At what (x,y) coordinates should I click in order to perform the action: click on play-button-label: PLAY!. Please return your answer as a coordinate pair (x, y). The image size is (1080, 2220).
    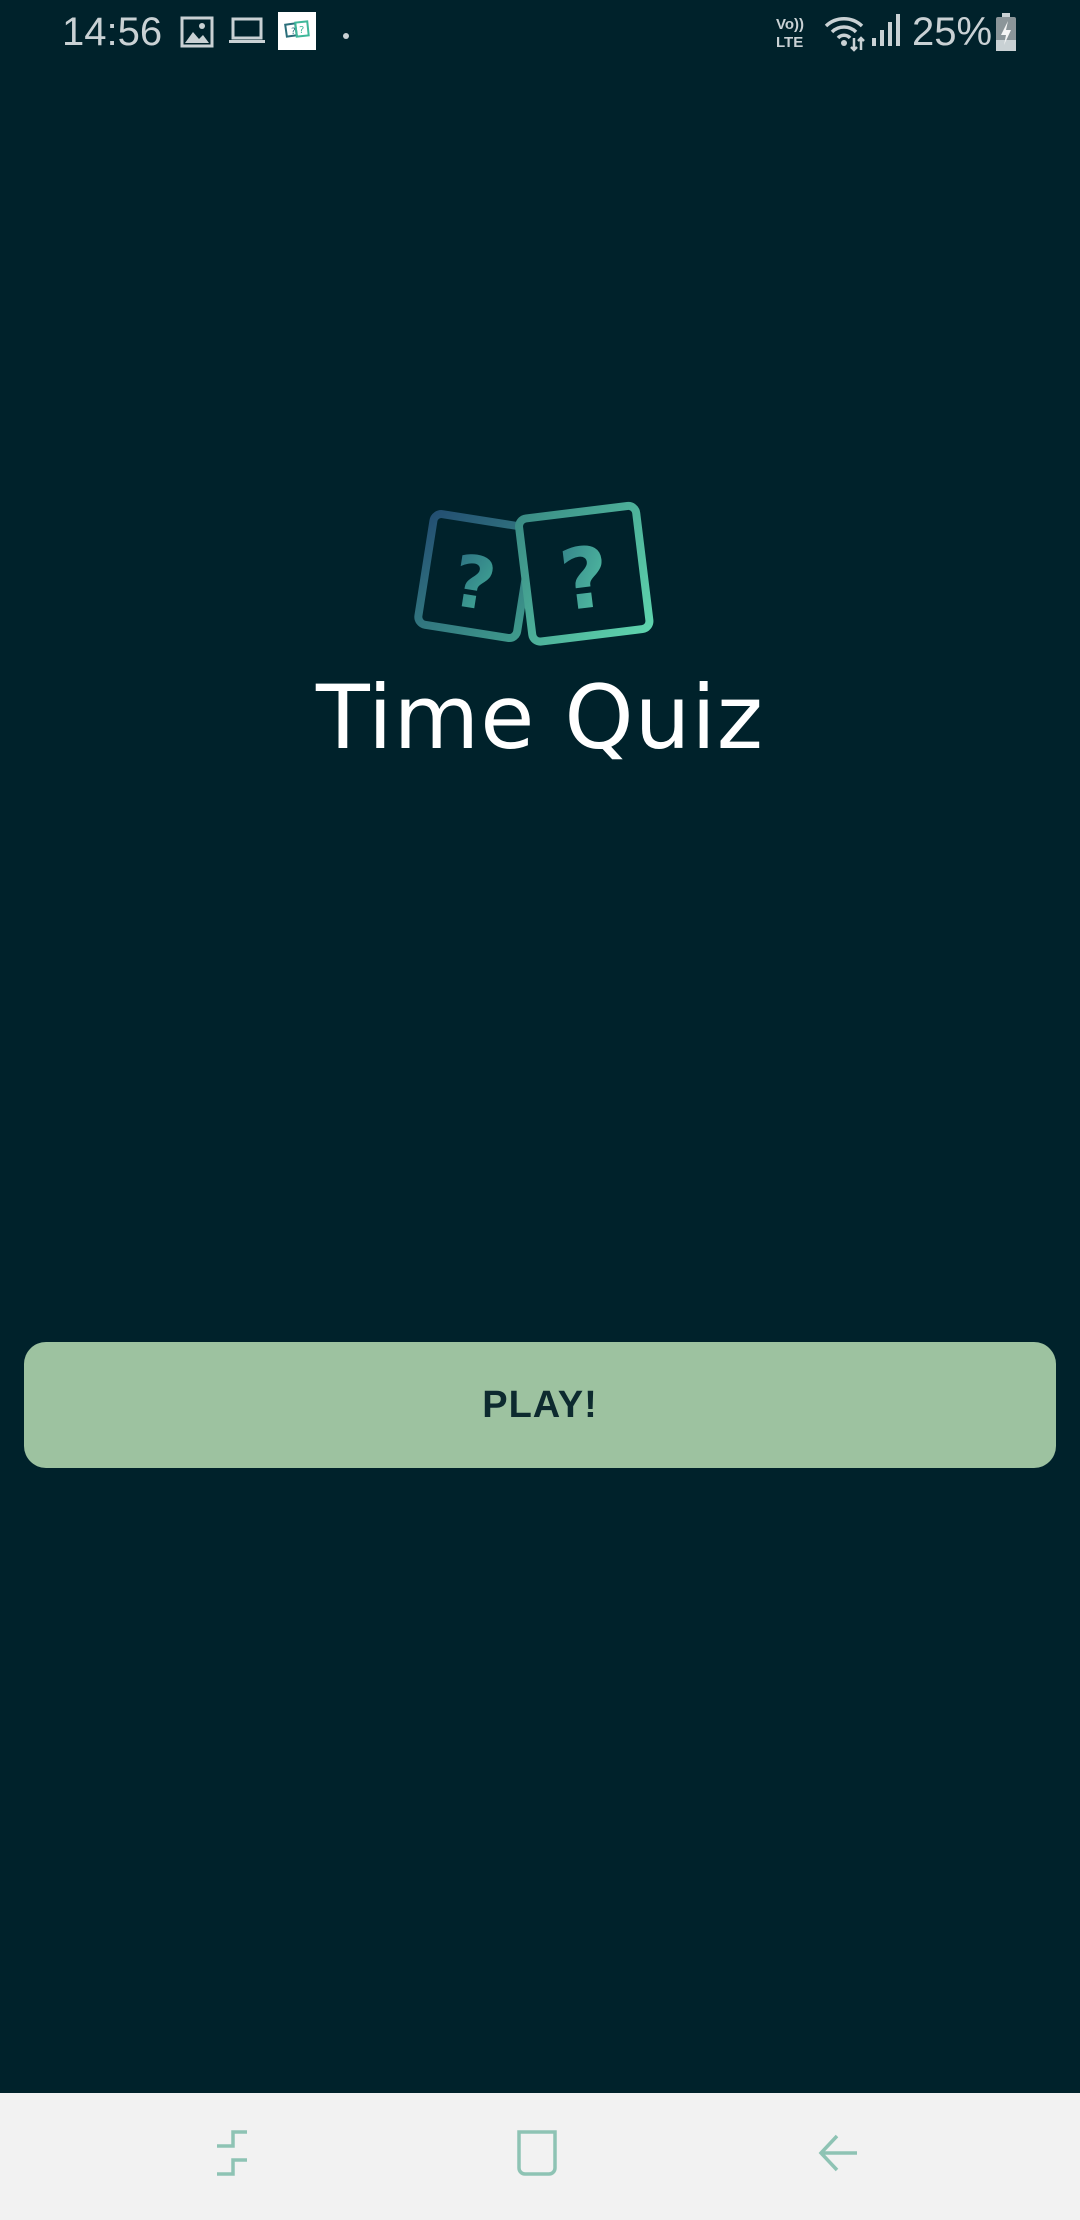
    Looking at the image, I should click on (540, 1404).